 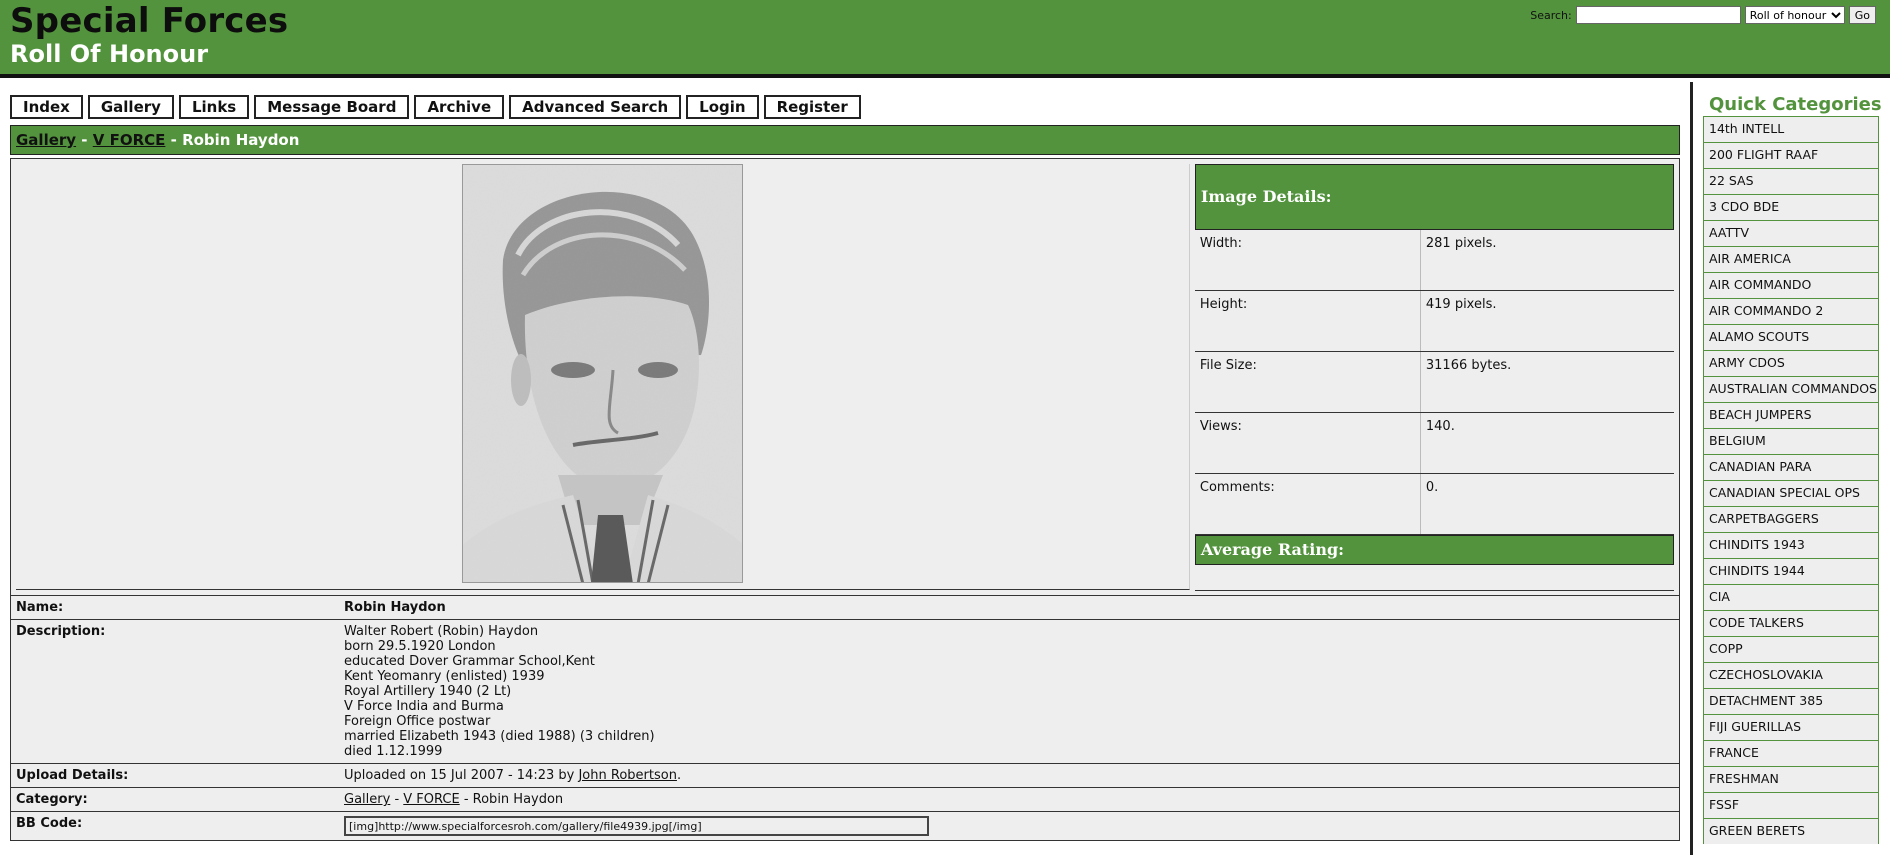 I want to click on category-item: FSSF, so click(x=1791, y=805).